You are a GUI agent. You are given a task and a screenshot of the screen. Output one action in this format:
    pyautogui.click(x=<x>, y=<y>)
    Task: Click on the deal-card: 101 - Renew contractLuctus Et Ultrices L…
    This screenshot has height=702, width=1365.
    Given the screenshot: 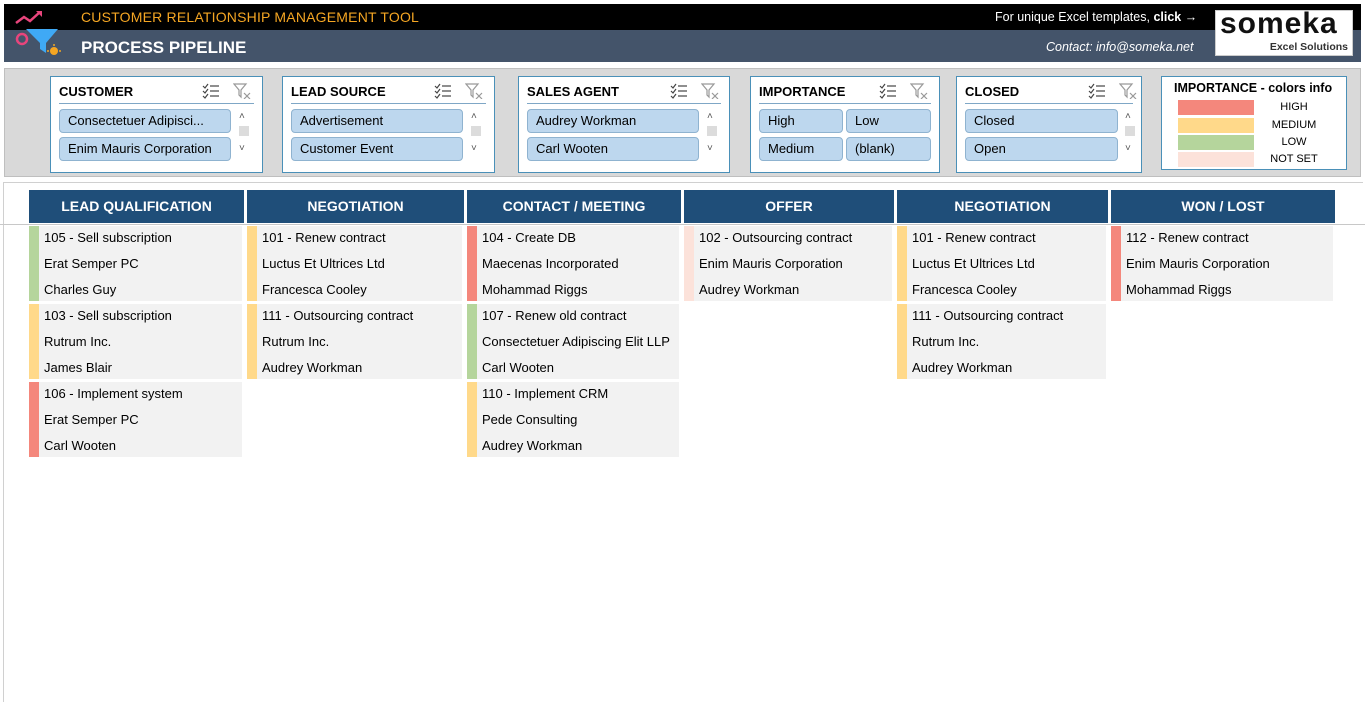 What is the action you would take?
    pyautogui.click(x=1001, y=263)
    